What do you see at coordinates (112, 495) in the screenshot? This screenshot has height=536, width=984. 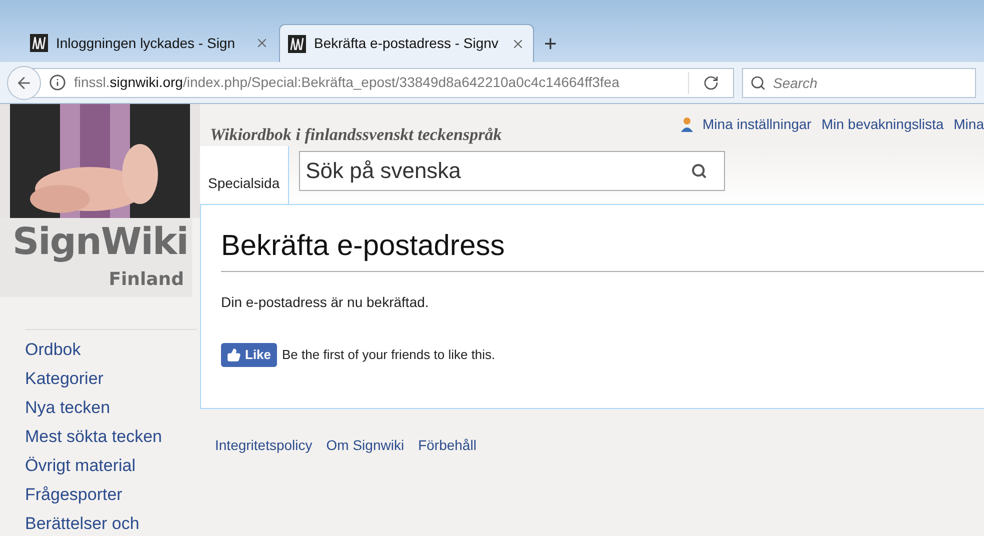 I see `sidebar-link: Frågesporter` at bounding box center [112, 495].